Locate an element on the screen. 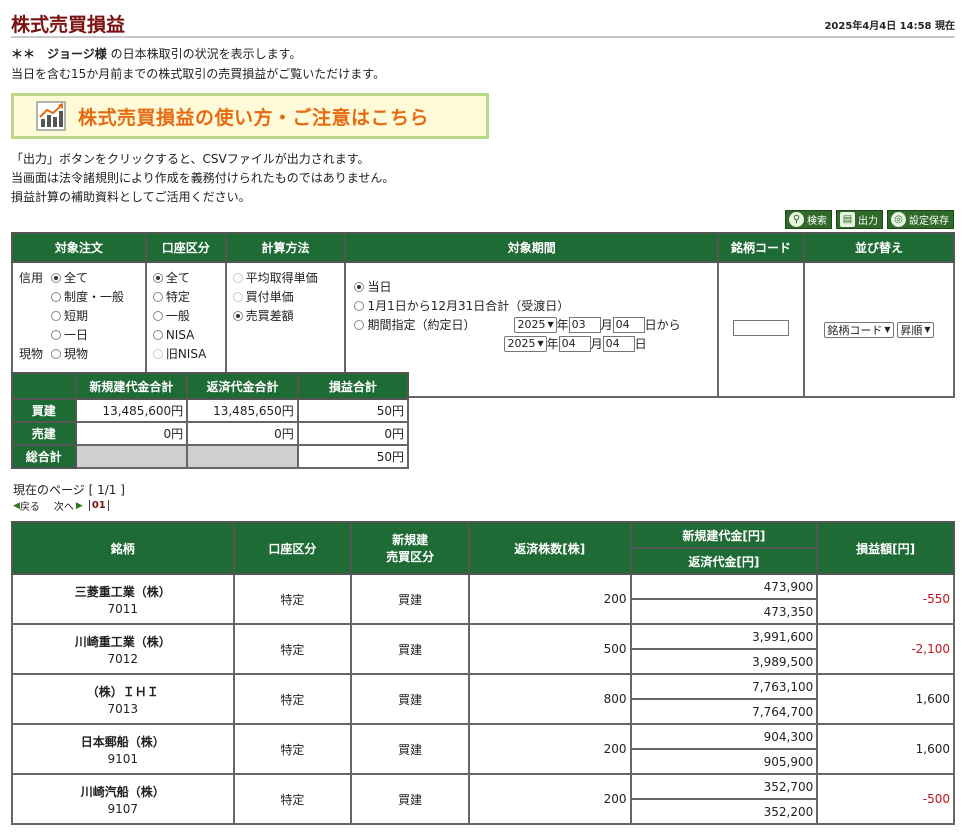 The height and width of the screenshot is (838, 962). arrow-right-icon: ▶ is located at coordinates (79, 505).